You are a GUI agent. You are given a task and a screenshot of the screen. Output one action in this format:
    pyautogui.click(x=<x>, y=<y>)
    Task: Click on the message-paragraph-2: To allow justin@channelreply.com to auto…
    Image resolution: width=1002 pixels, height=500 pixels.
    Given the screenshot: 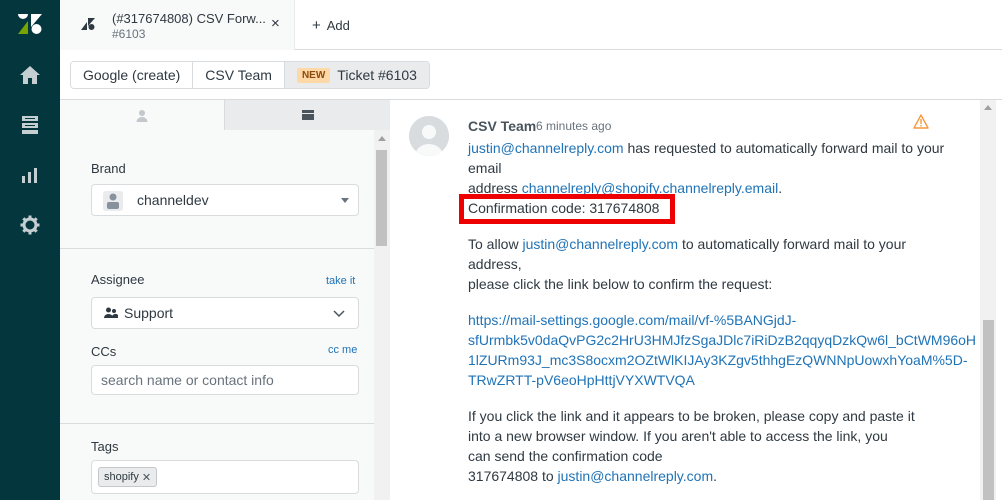 What is the action you would take?
    pyautogui.click(x=708, y=264)
    